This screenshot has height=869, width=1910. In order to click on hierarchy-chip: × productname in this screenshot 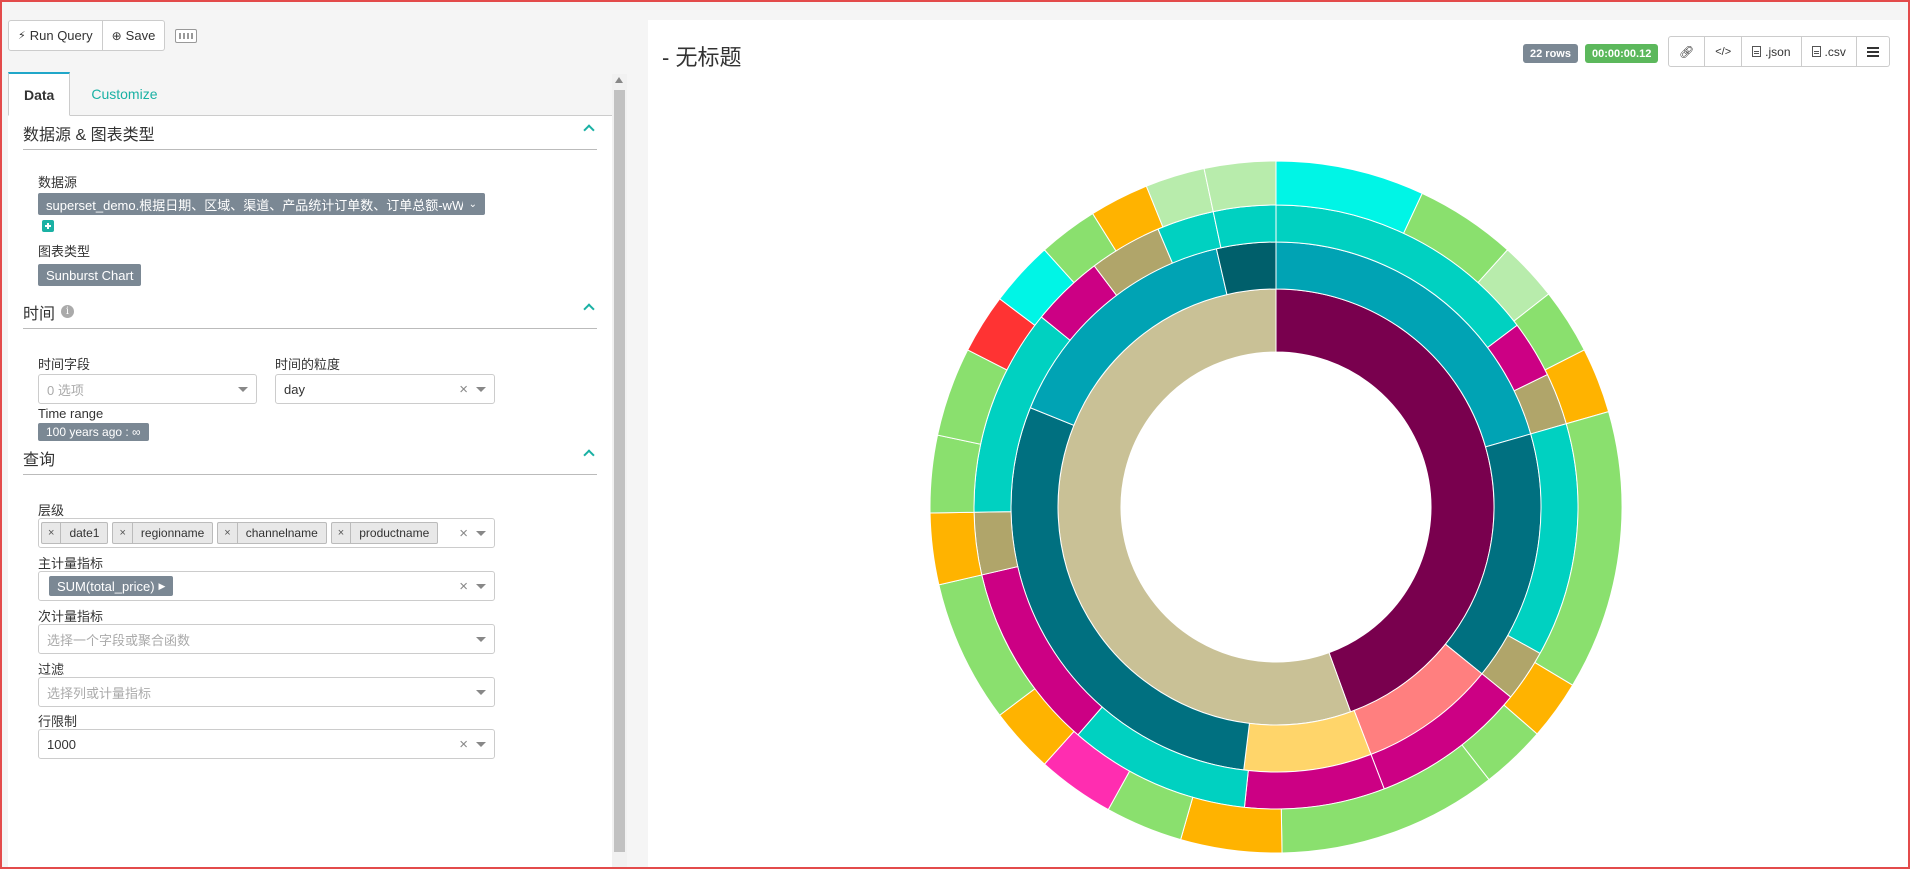, I will do `click(384, 533)`.